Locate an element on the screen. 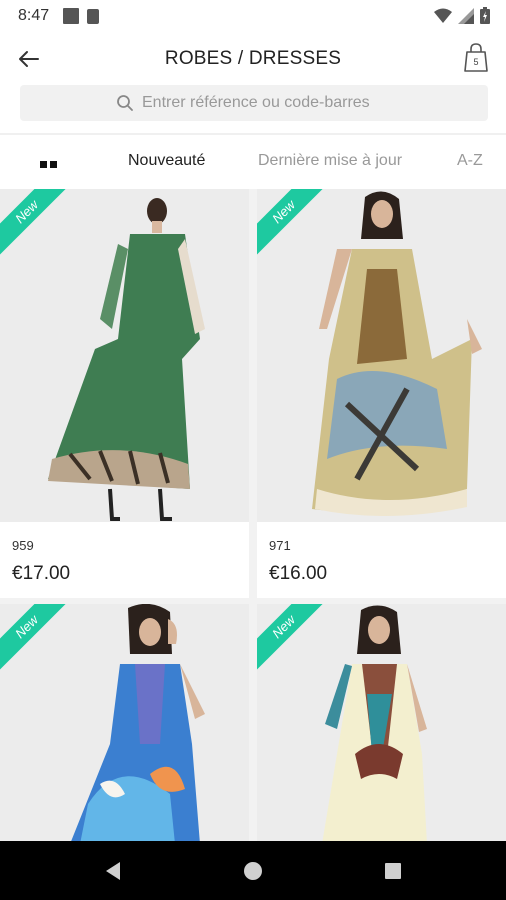 This screenshot has width=506, height=900. battery-icon is located at coordinates (485, 15).